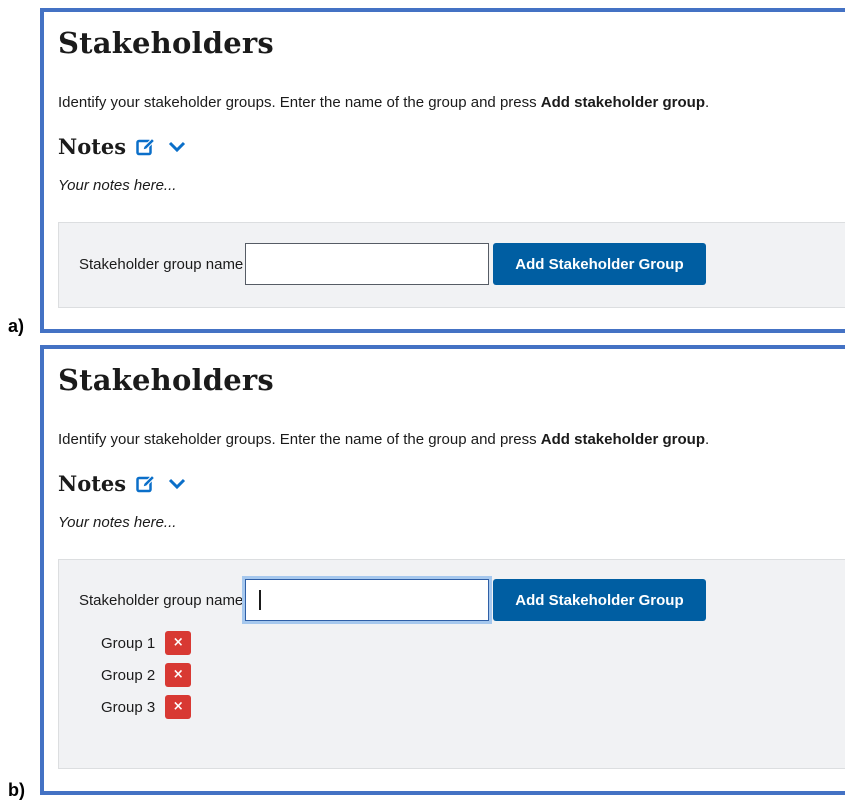 Image resolution: width=845 pixels, height=801 pixels. What do you see at coordinates (16, 790) in the screenshot?
I see `panel-label-b: b)` at bounding box center [16, 790].